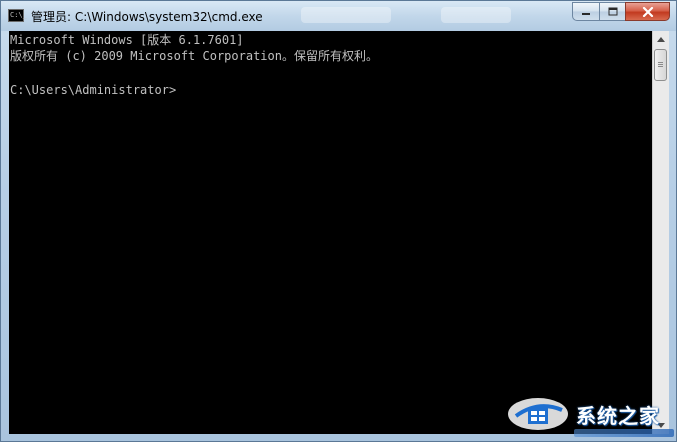  I want to click on command-prompt: C:\Users\Administrator>, so click(93, 90).